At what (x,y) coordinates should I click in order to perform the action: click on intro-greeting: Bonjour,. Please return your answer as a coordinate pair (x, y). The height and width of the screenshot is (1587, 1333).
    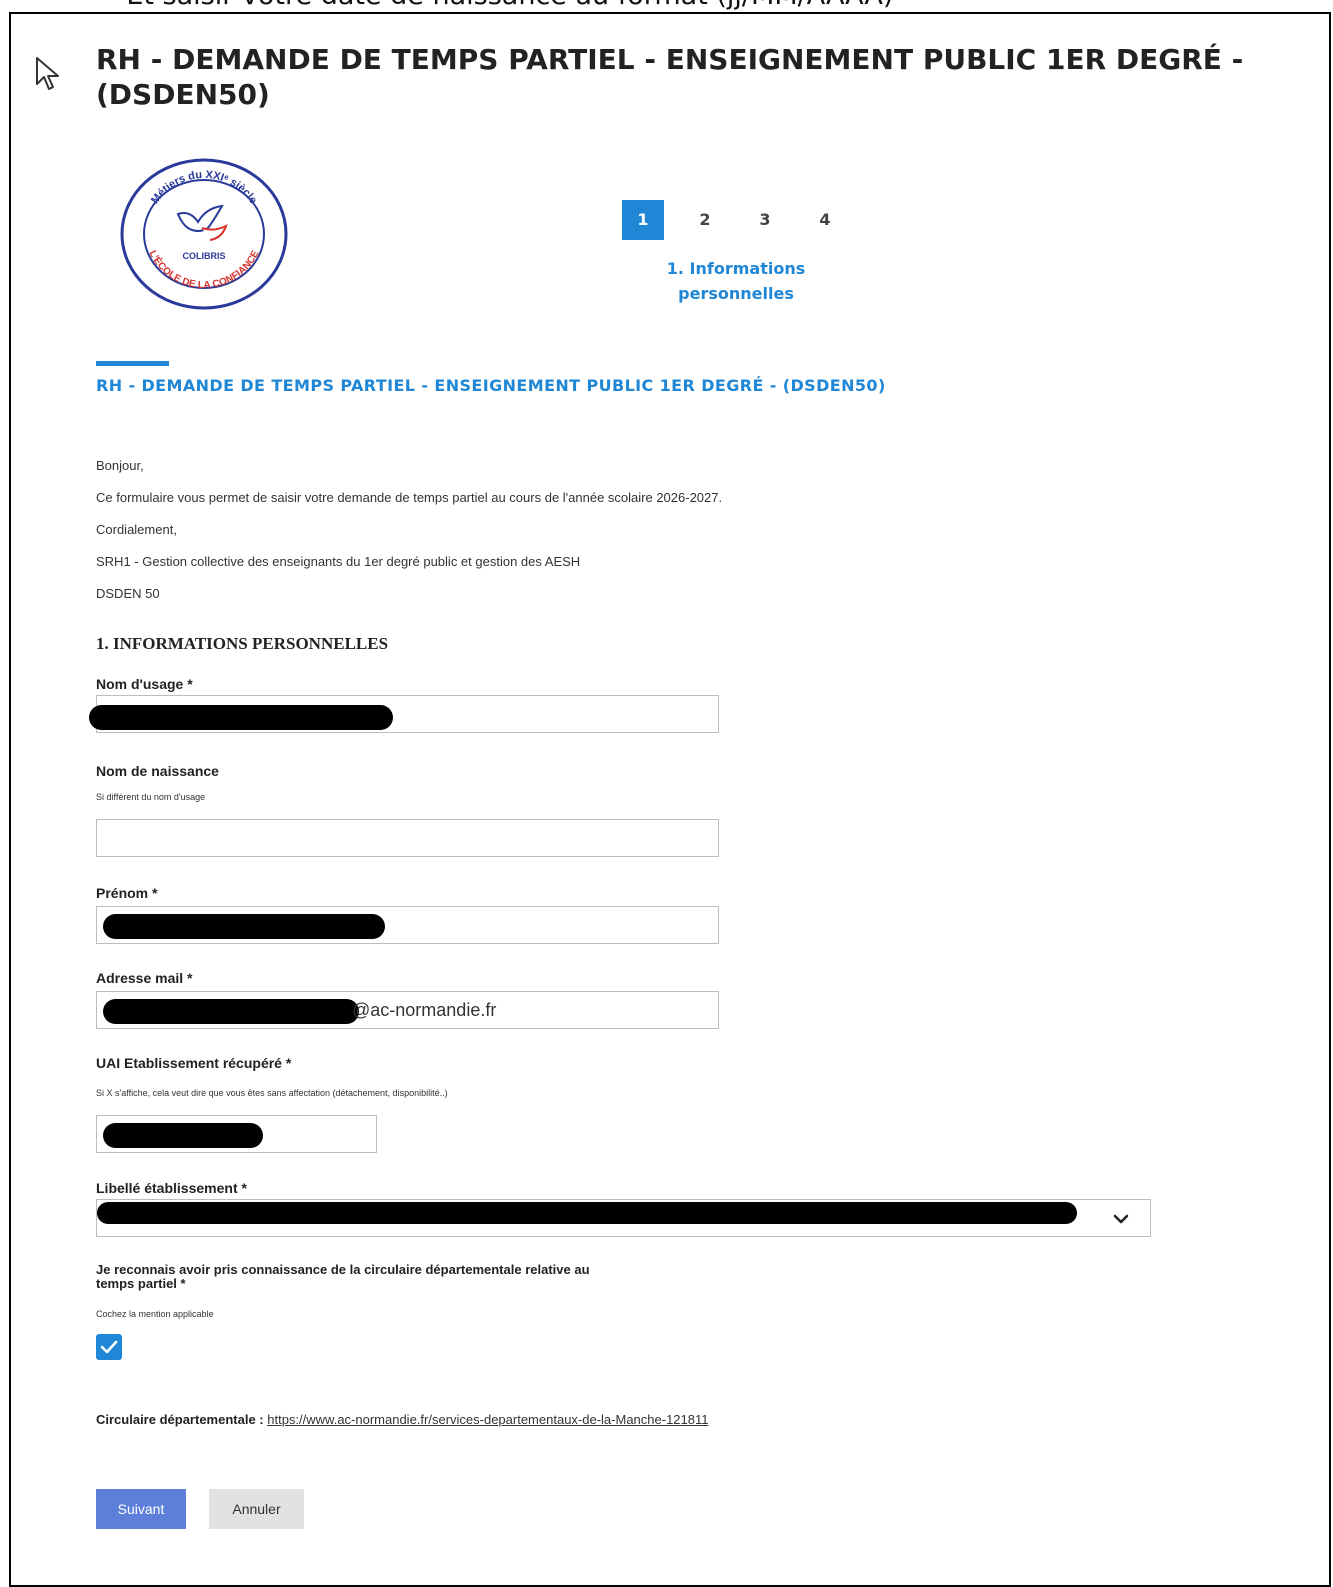
    Looking at the image, I should click on (120, 465).